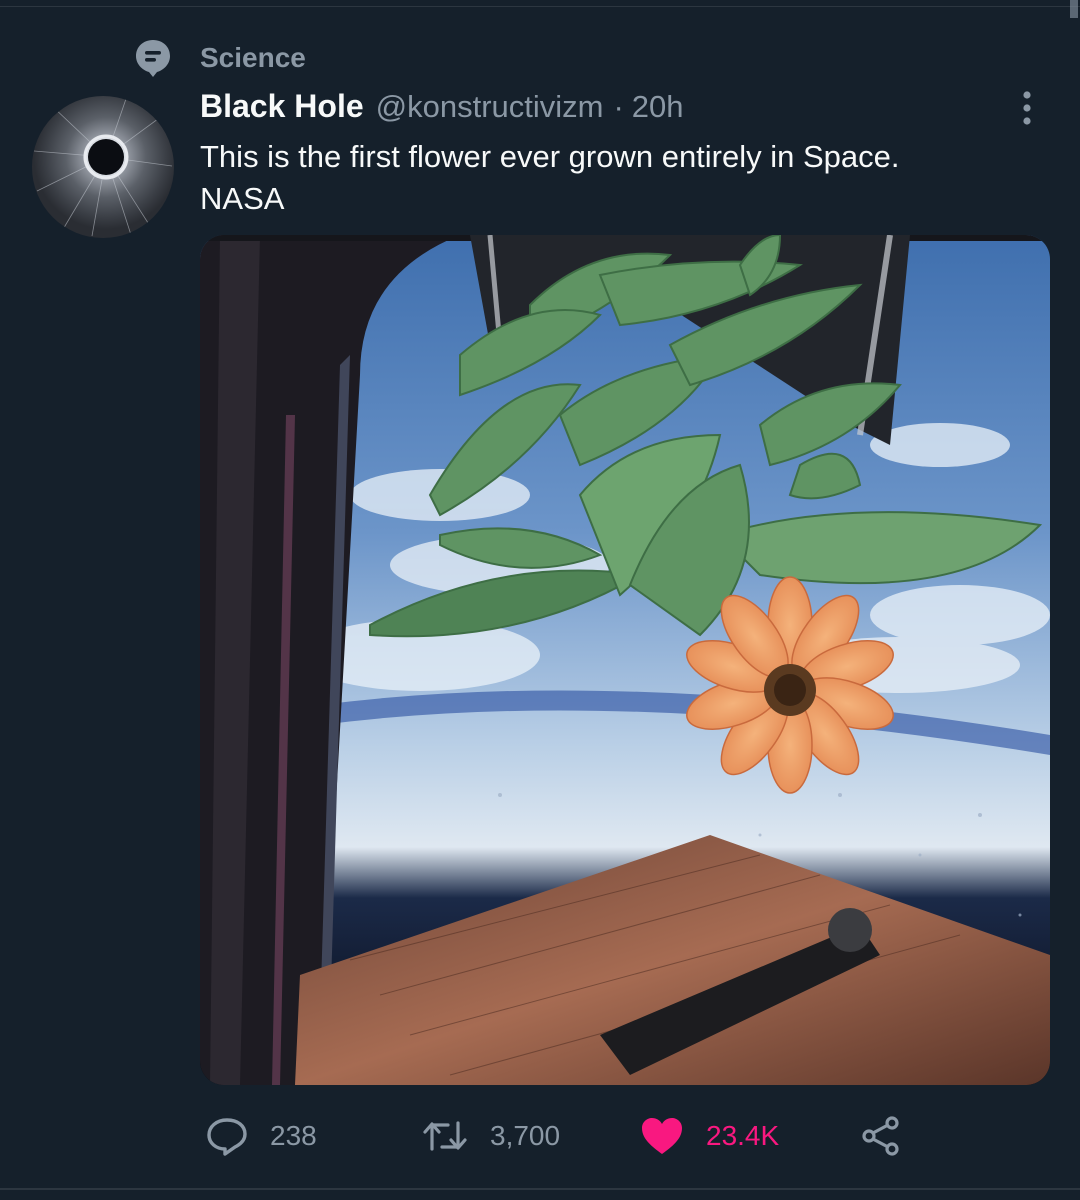  I want to click on reply-icon, so click(227, 1137).